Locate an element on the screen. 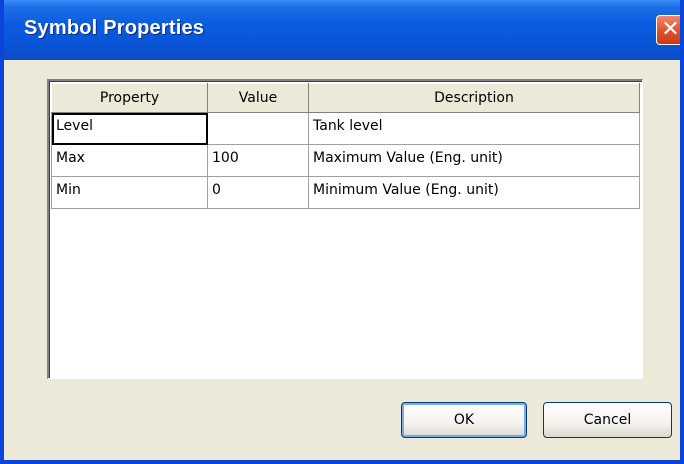 This screenshot has height=464, width=684. header-row: Property Value Description is located at coordinates (345, 98).